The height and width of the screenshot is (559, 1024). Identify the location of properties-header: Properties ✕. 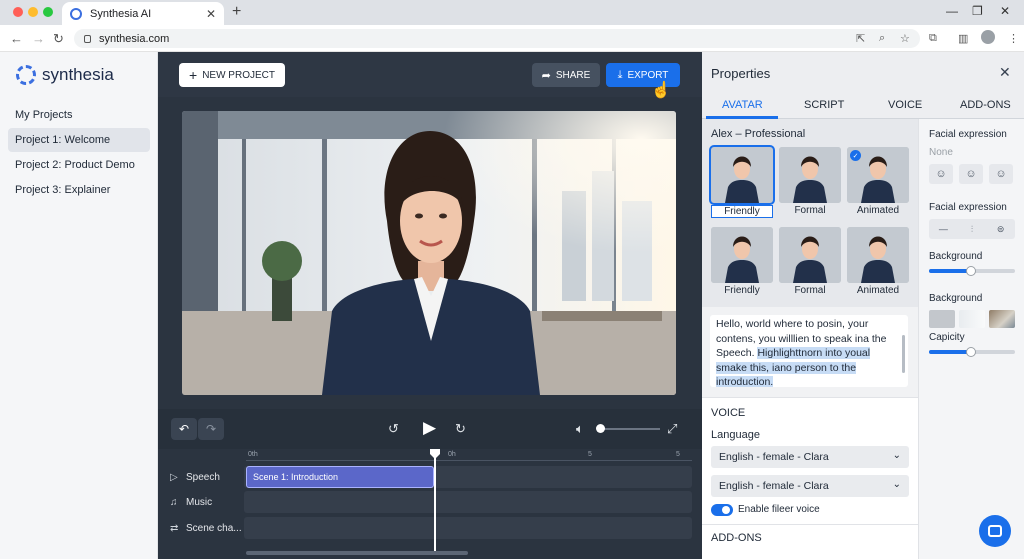
(863, 73).